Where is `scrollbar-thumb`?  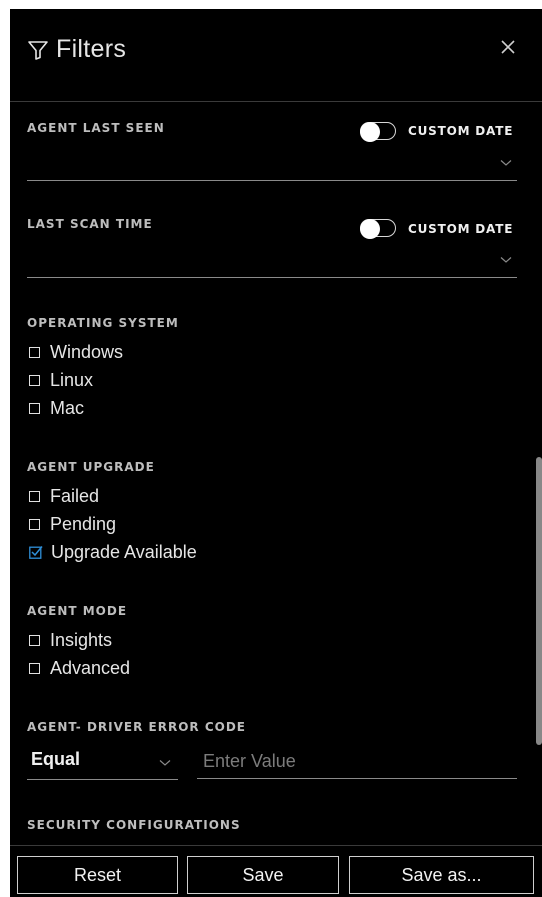
scrollbar-thumb is located at coordinates (539, 601).